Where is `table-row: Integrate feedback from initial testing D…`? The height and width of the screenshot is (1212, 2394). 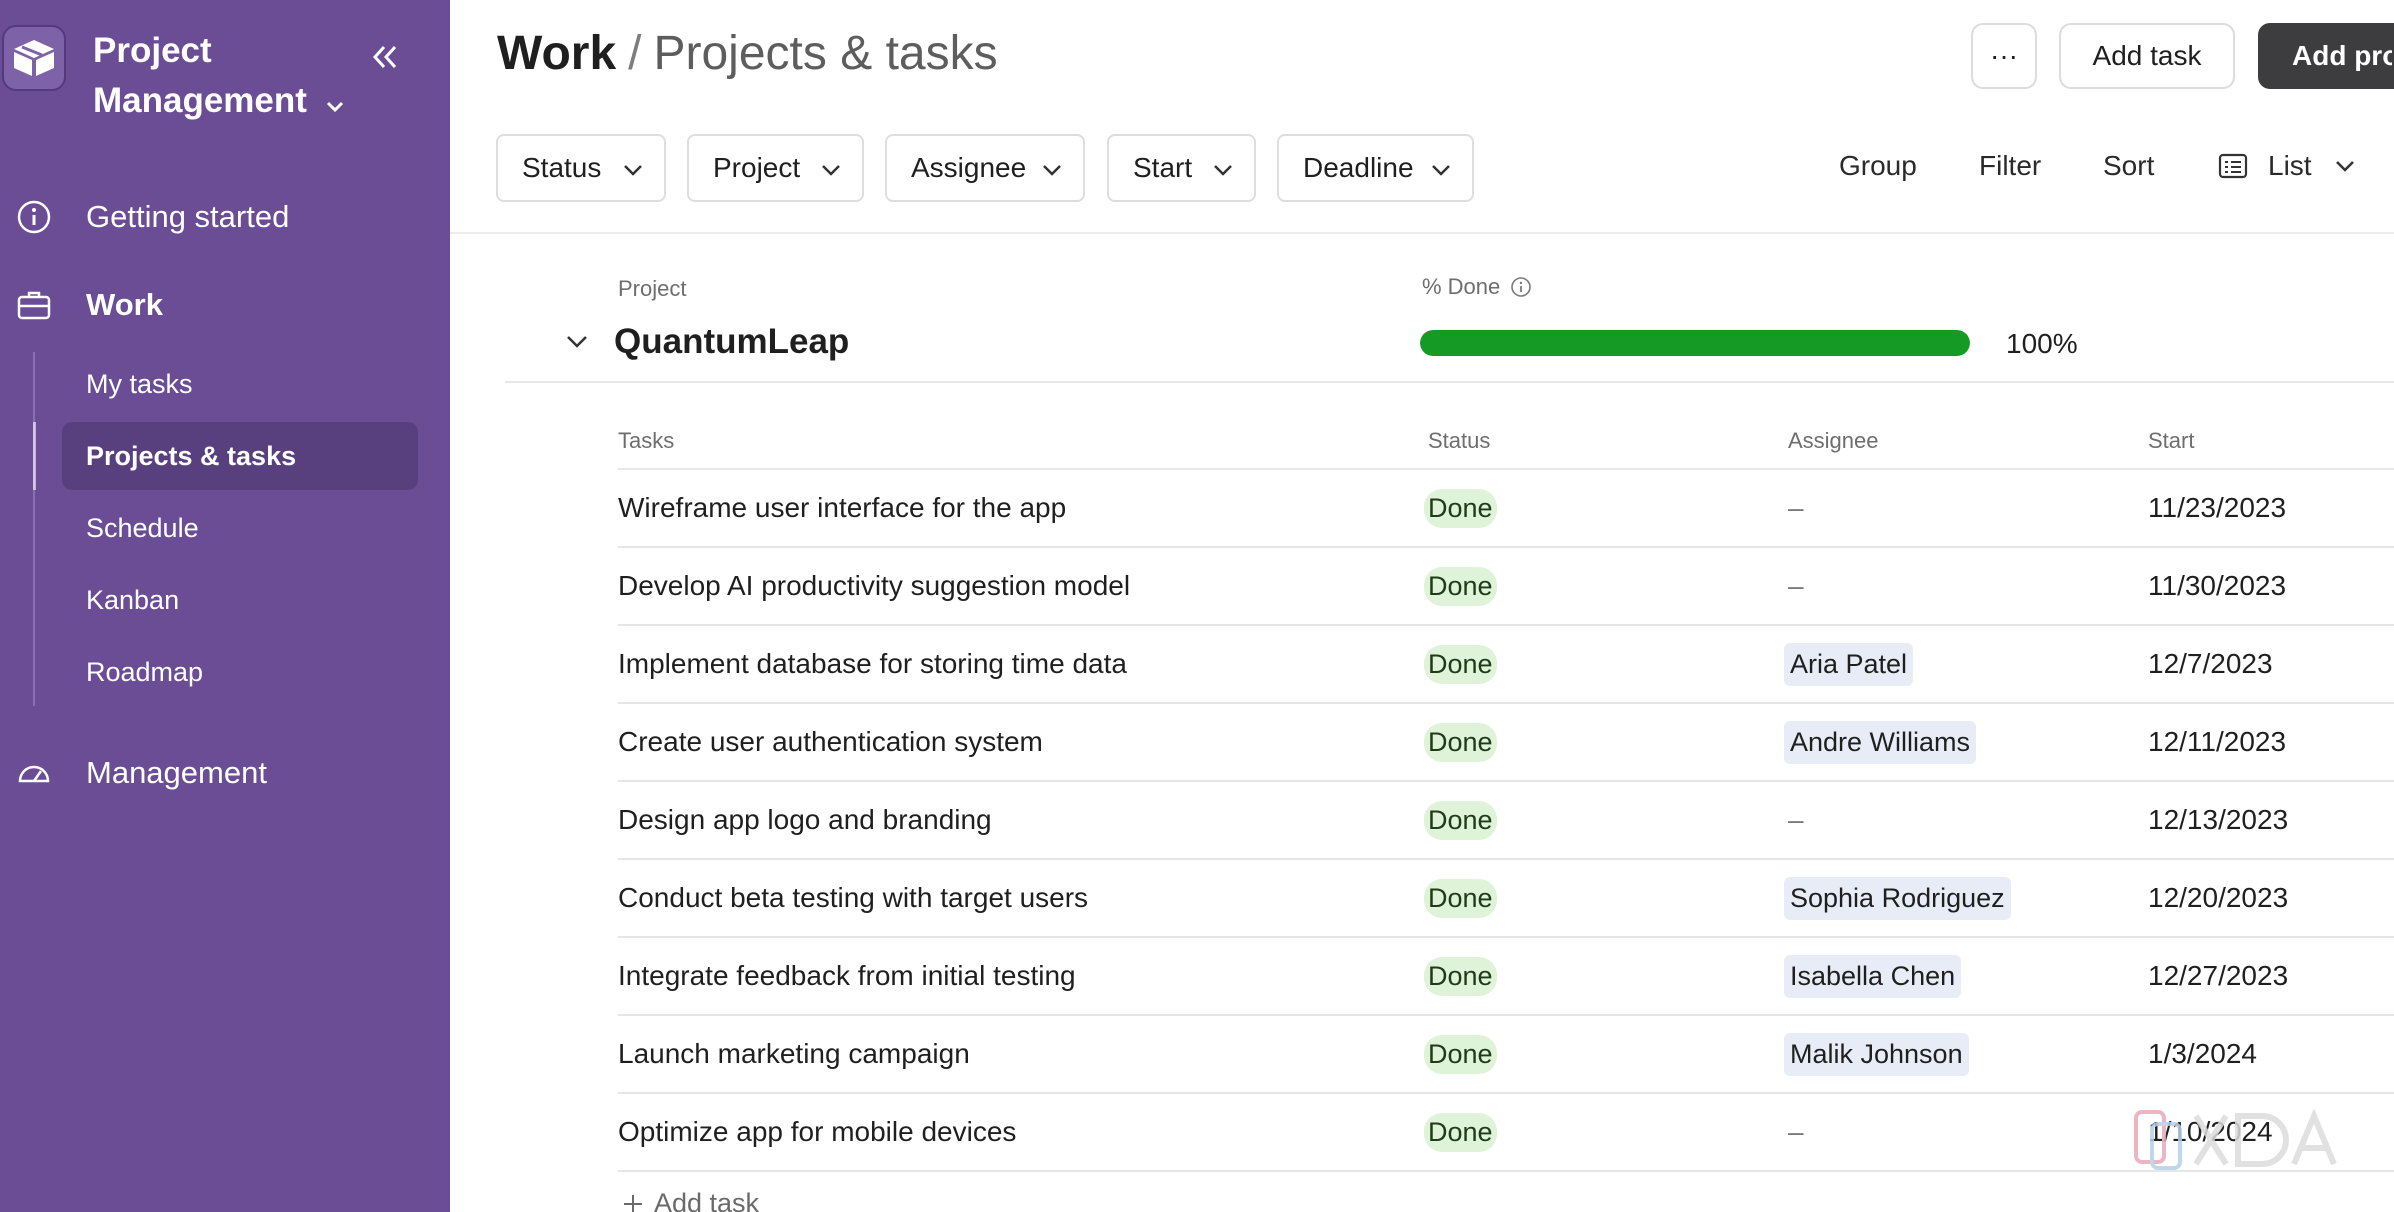
table-row: Integrate feedback from initial testing D… is located at coordinates (1506, 977).